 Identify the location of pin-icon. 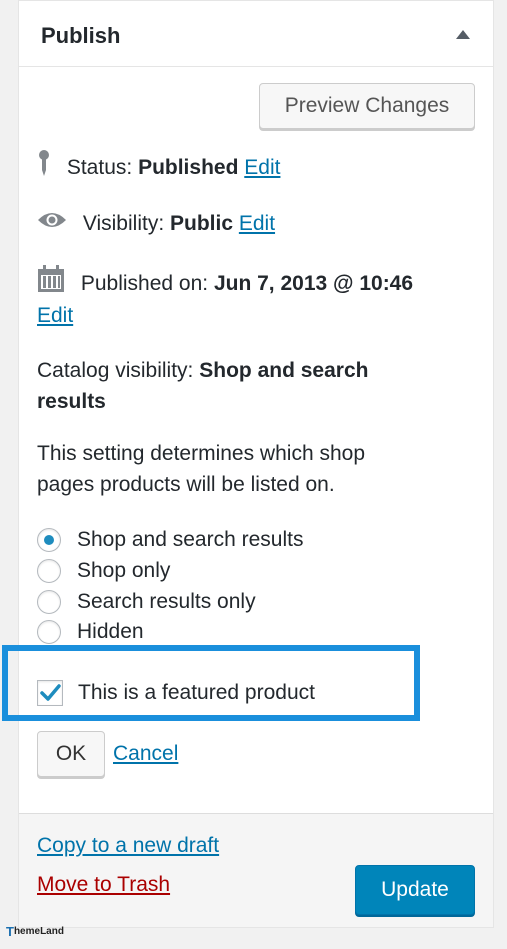
(44, 168).